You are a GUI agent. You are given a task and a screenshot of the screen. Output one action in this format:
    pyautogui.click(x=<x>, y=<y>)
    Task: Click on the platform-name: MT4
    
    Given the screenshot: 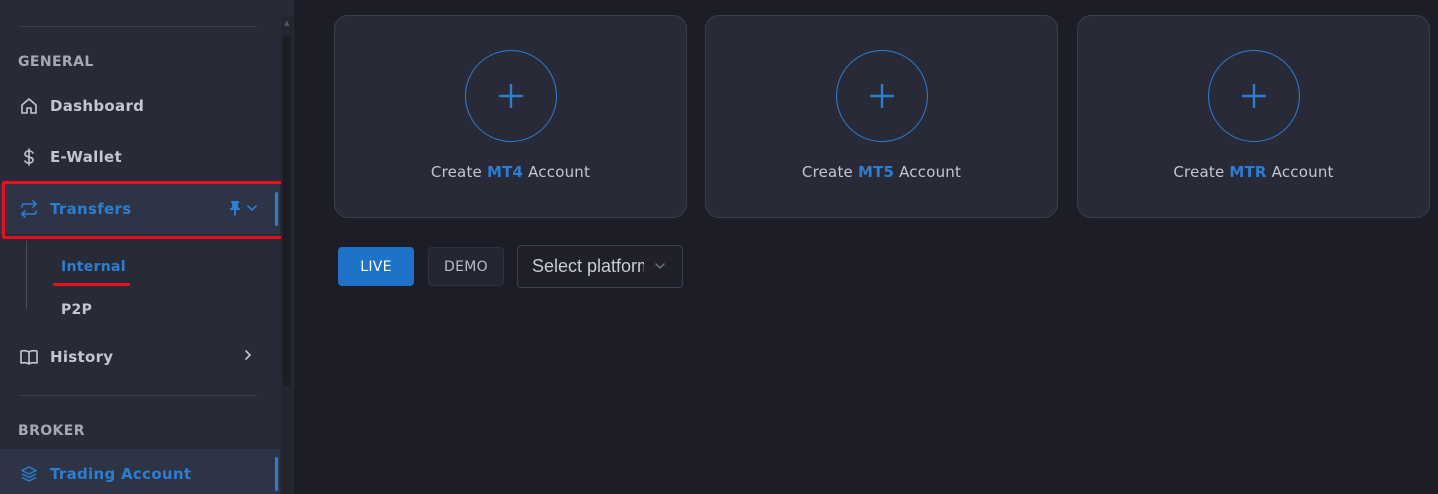 What is the action you would take?
    pyautogui.click(x=505, y=172)
    